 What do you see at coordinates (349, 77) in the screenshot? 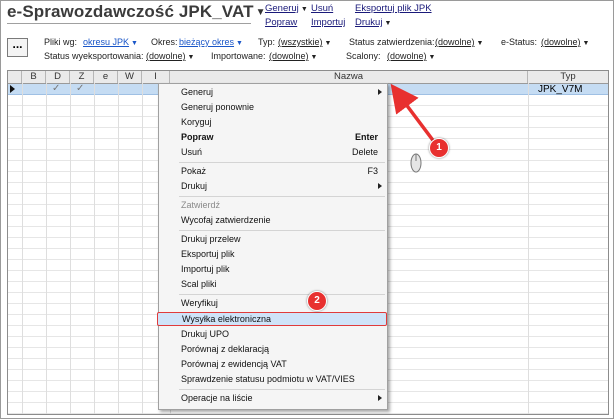
I see `column-header-nazwa: Nazwa` at bounding box center [349, 77].